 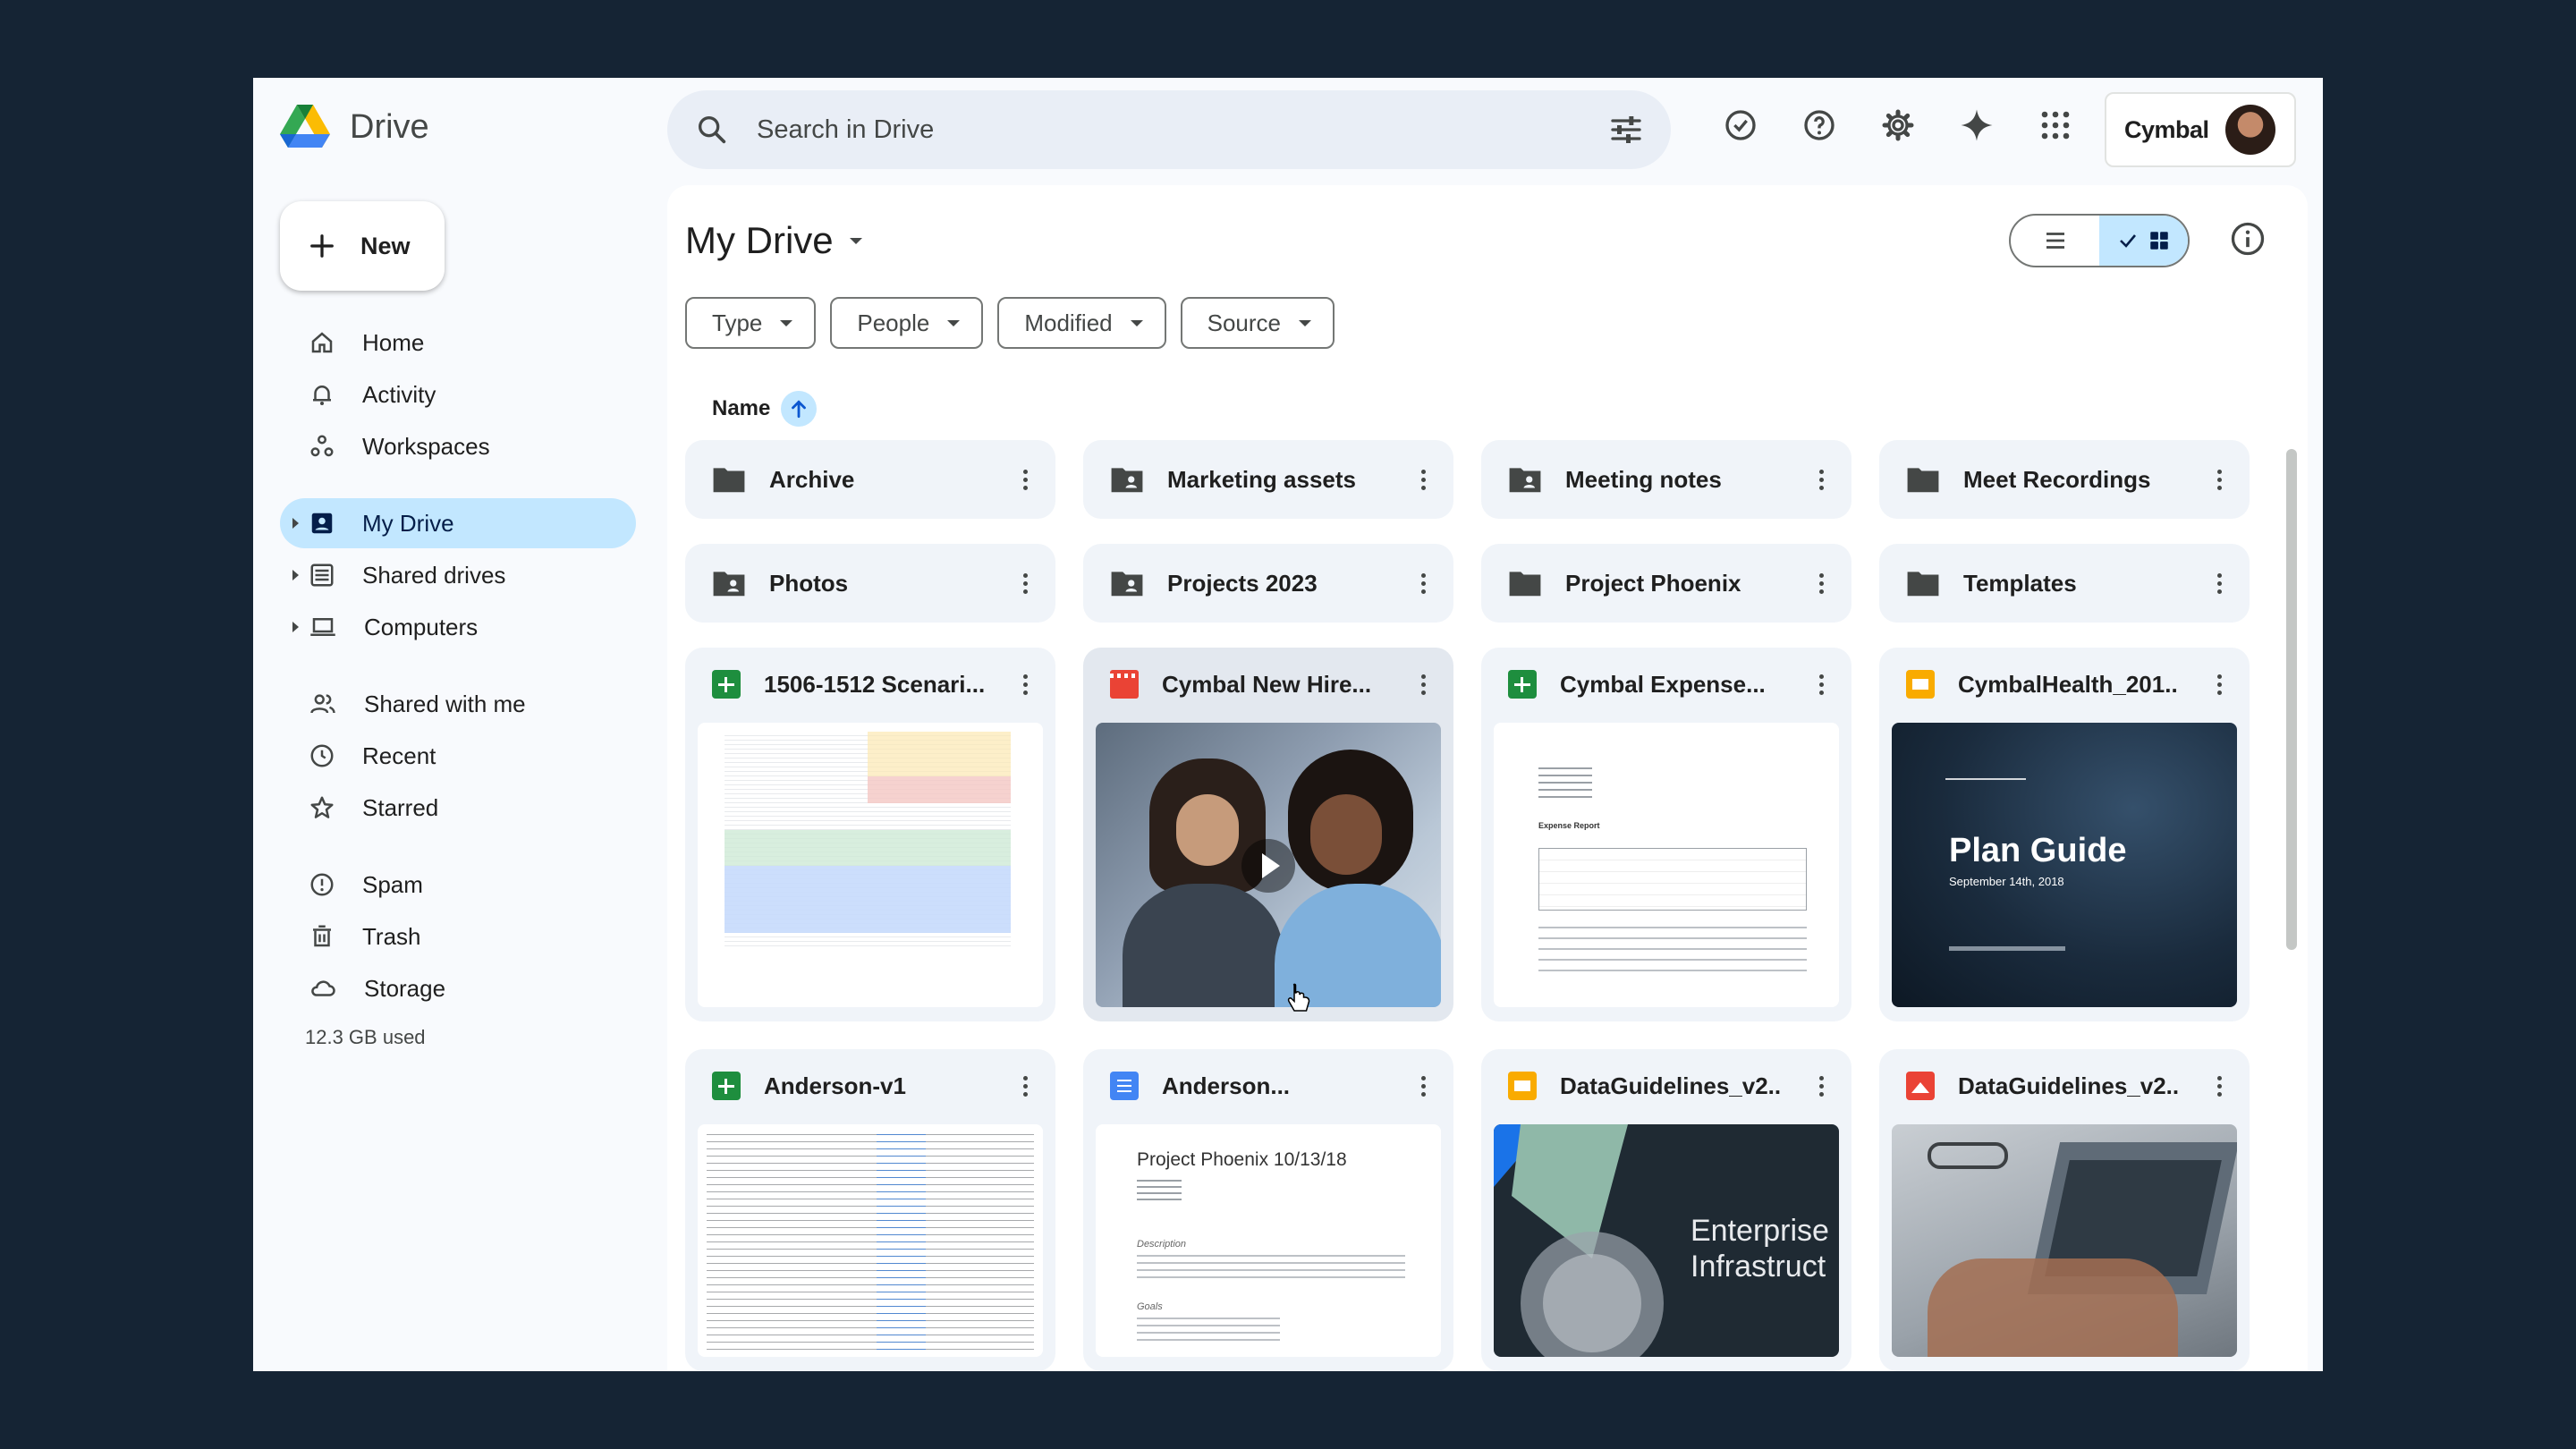 What do you see at coordinates (2064, 583) in the screenshot?
I see `folder-item: Templates` at bounding box center [2064, 583].